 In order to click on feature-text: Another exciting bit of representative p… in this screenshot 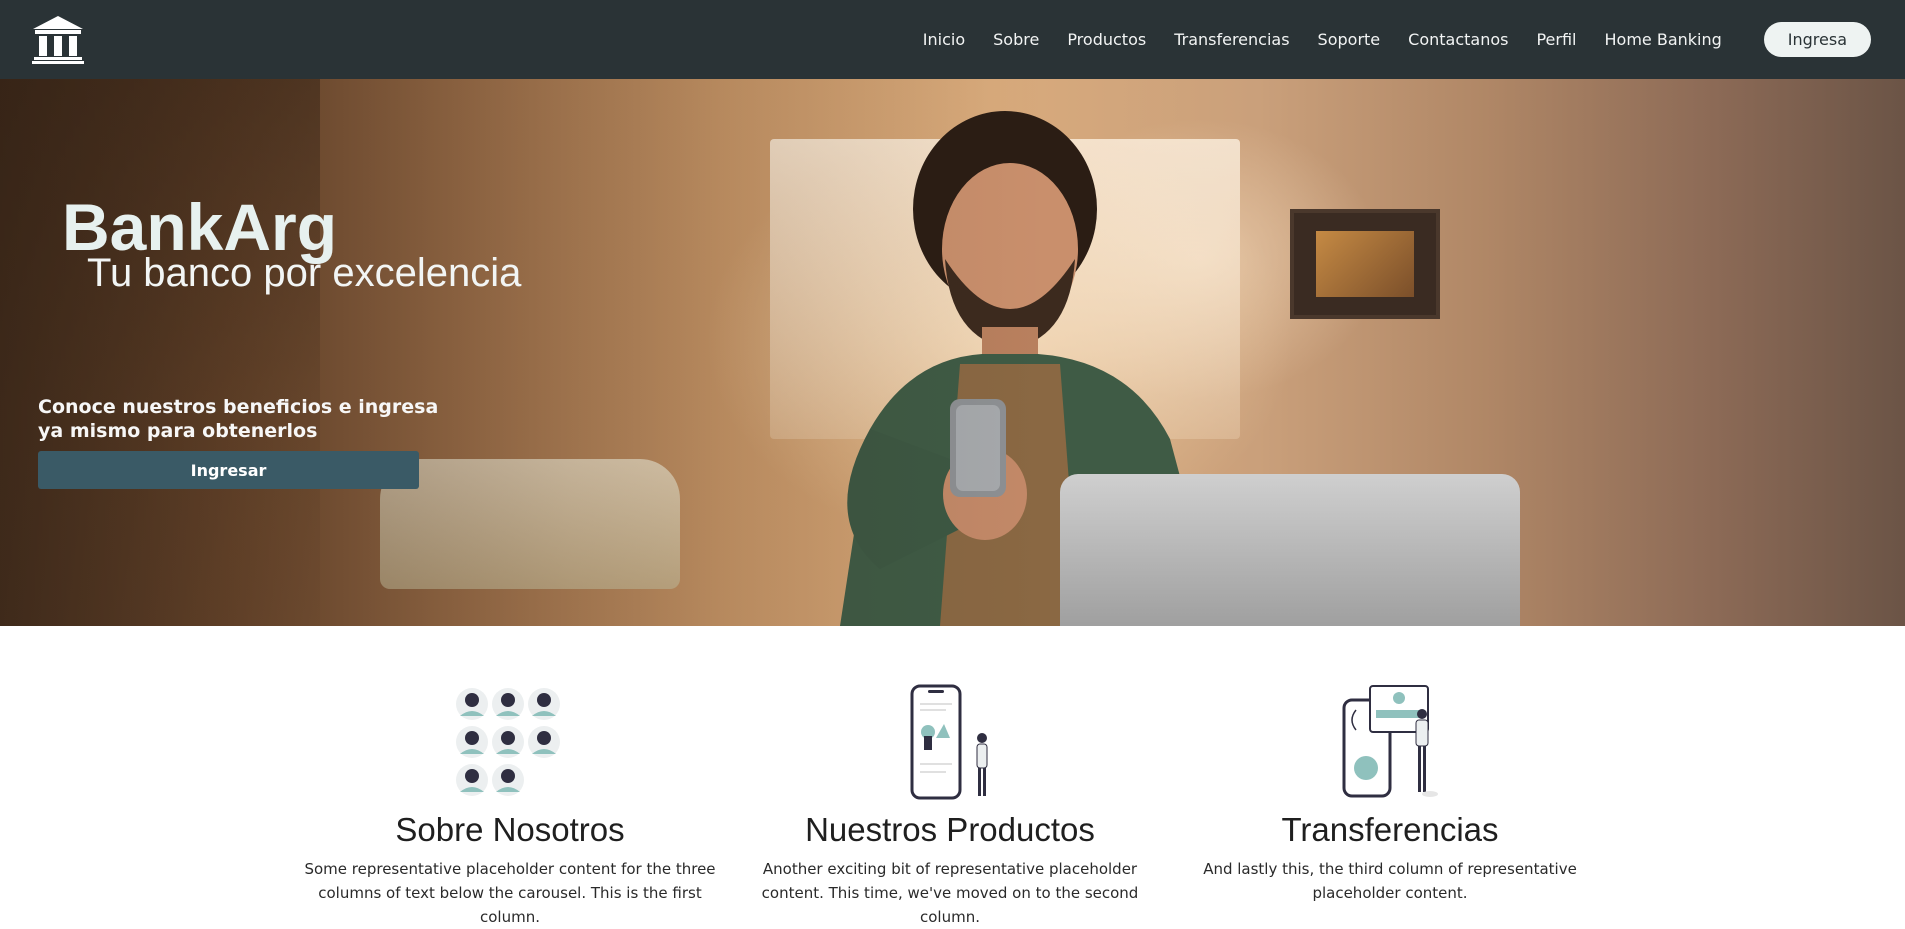, I will do `click(950, 893)`.